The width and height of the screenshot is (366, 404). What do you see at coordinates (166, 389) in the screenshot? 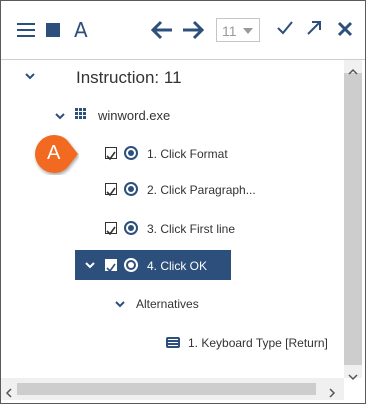
I see `horizontal-scroll-thumb` at bounding box center [166, 389].